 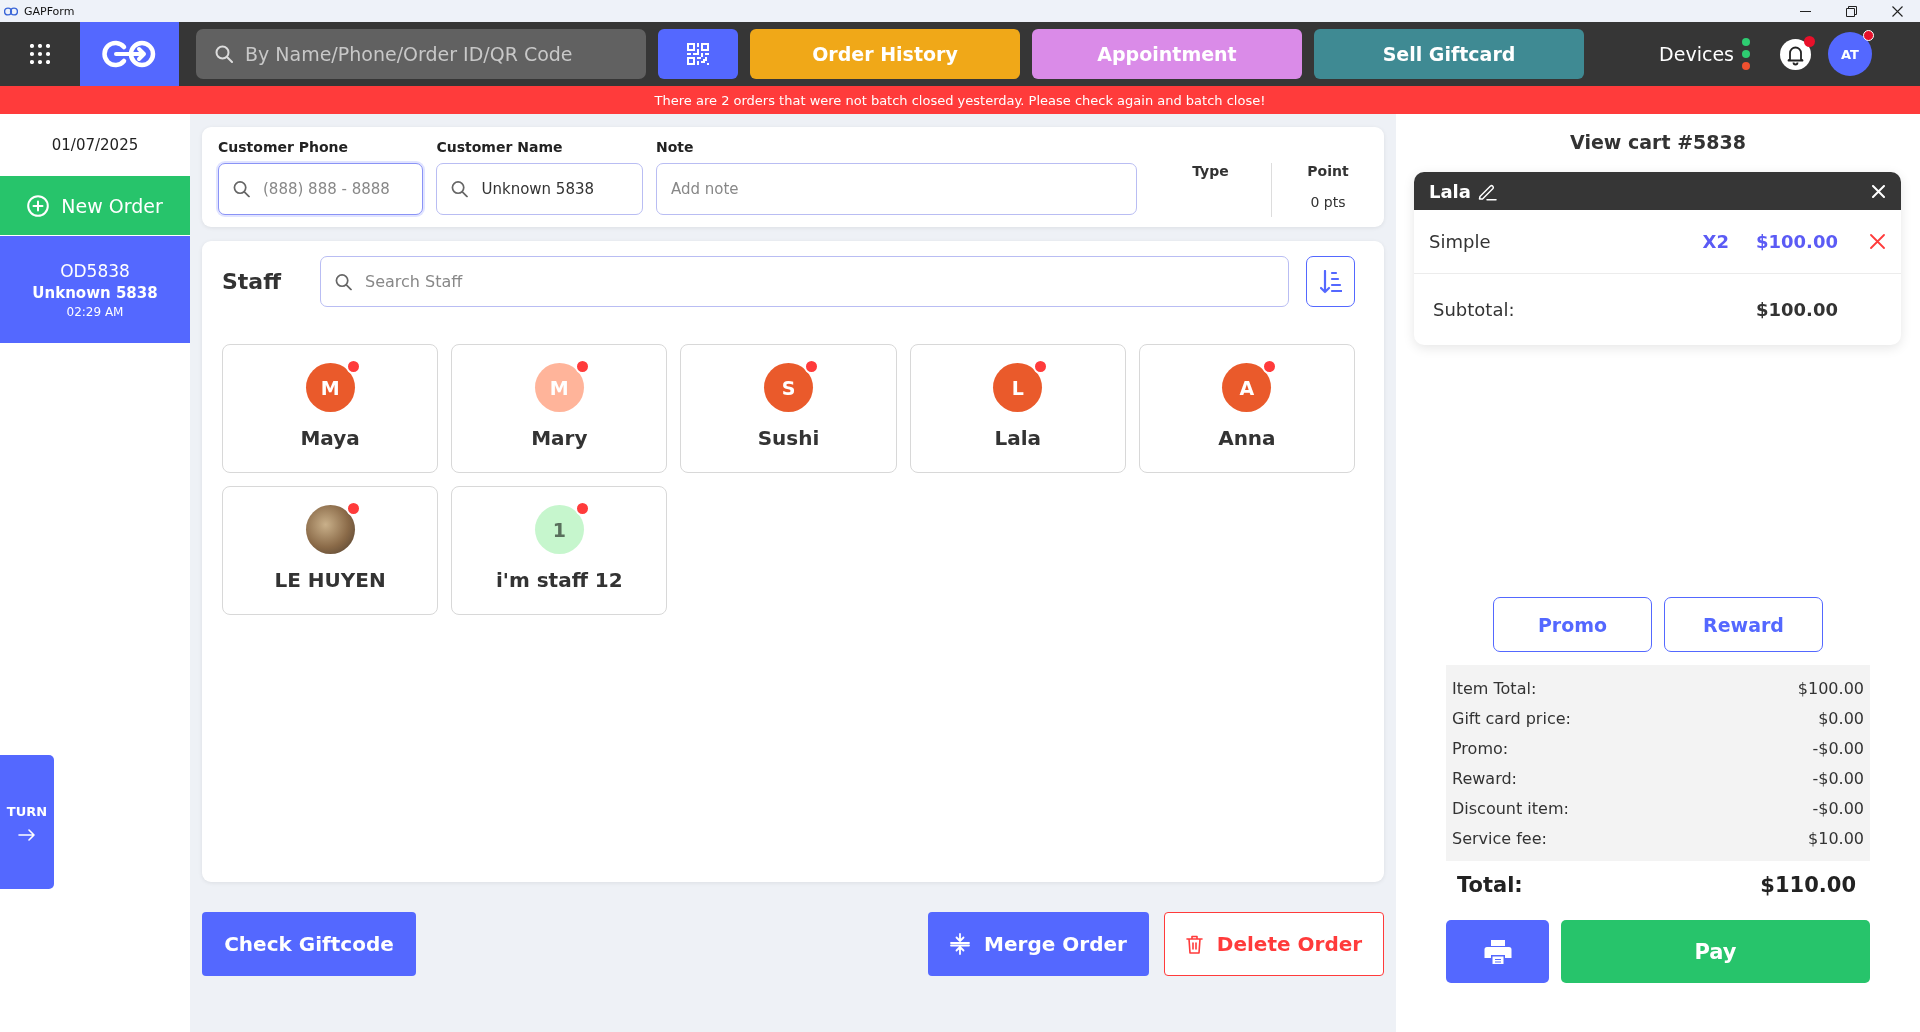 What do you see at coordinates (421, 54) in the screenshot?
I see `search-field: By Name/Phone/Order ID/QR Code` at bounding box center [421, 54].